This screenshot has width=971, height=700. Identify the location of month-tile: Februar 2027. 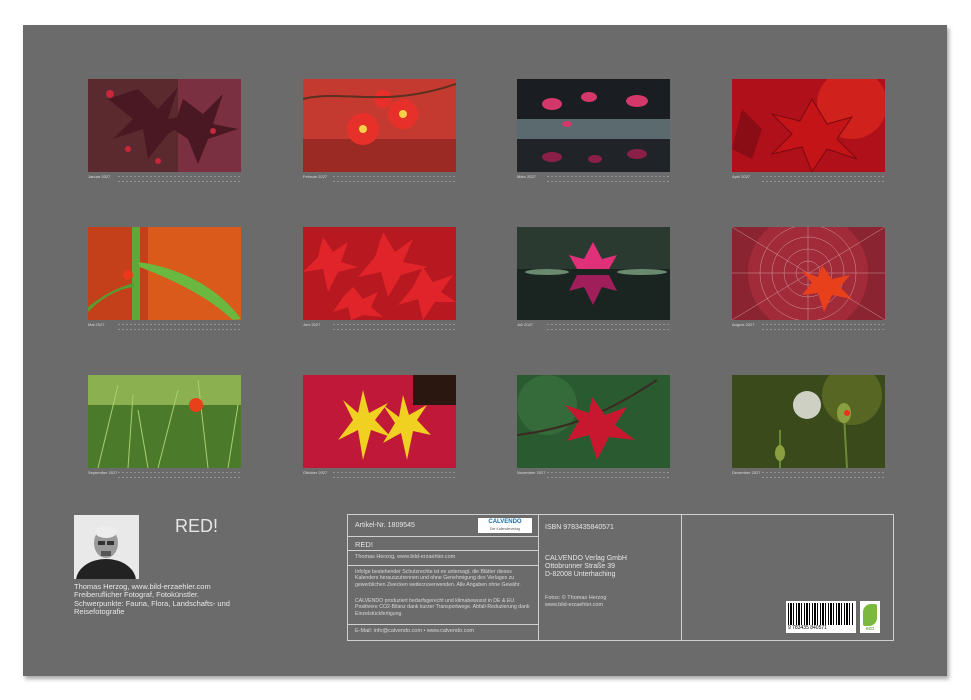
(379, 133).